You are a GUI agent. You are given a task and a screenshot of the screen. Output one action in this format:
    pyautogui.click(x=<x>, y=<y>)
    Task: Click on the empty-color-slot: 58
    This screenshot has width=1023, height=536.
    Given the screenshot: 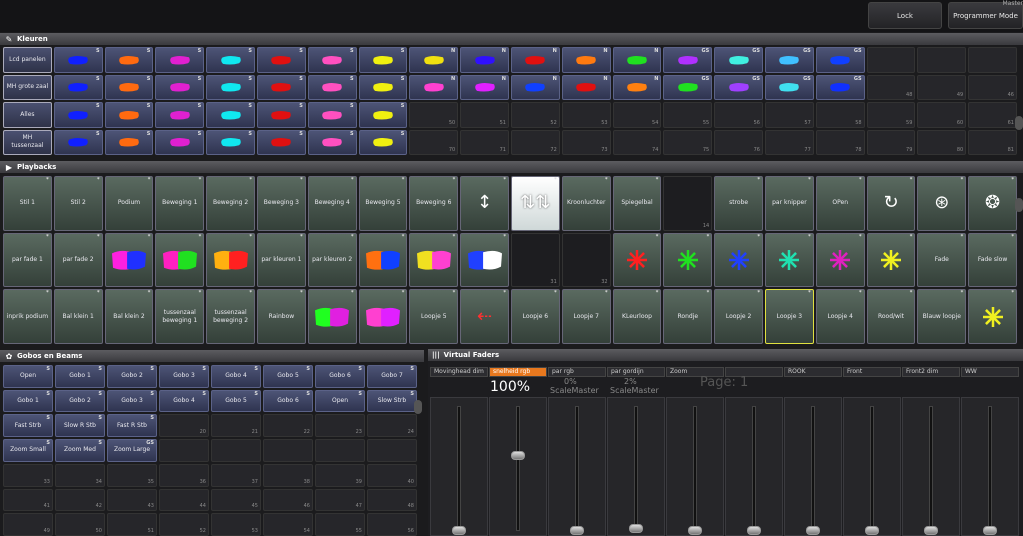 What is the action you would take?
    pyautogui.click(x=840, y=115)
    